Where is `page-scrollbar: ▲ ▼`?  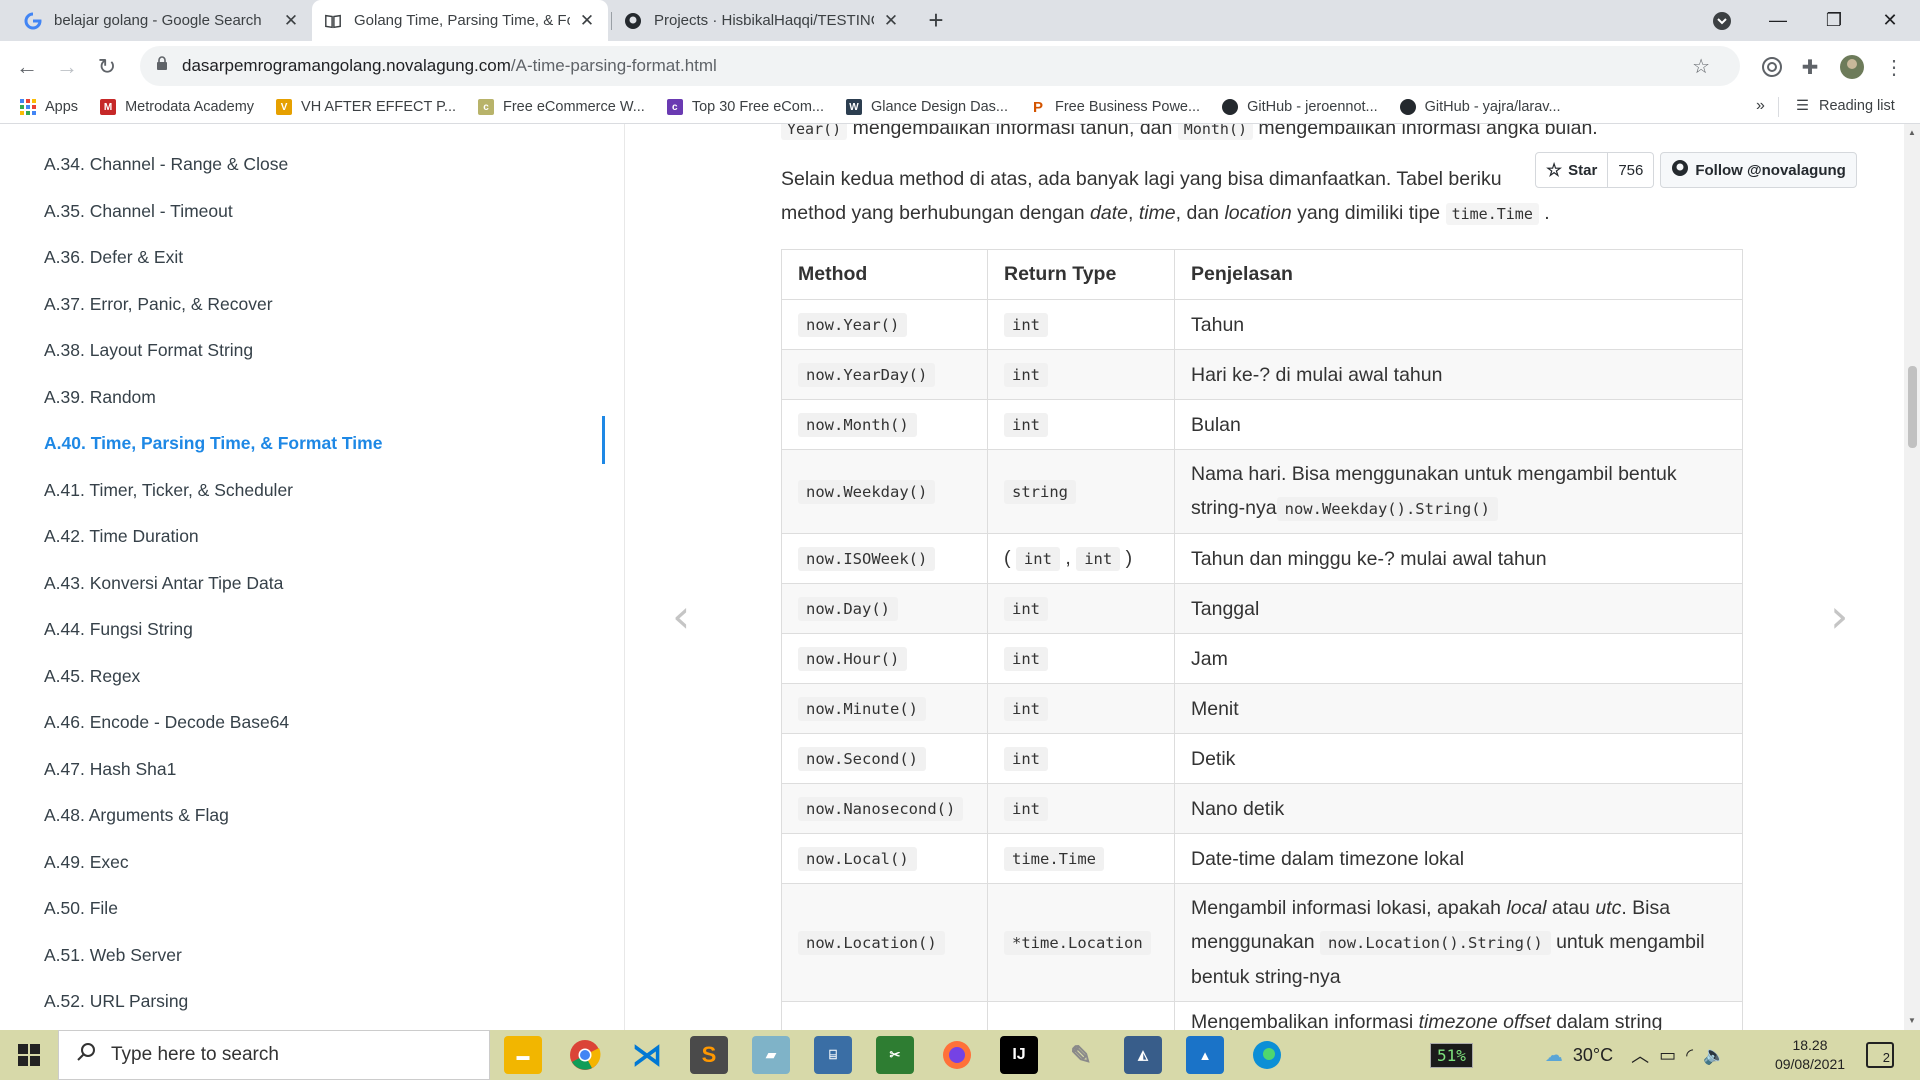
page-scrollbar: ▲ ▼ is located at coordinates (1912, 577).